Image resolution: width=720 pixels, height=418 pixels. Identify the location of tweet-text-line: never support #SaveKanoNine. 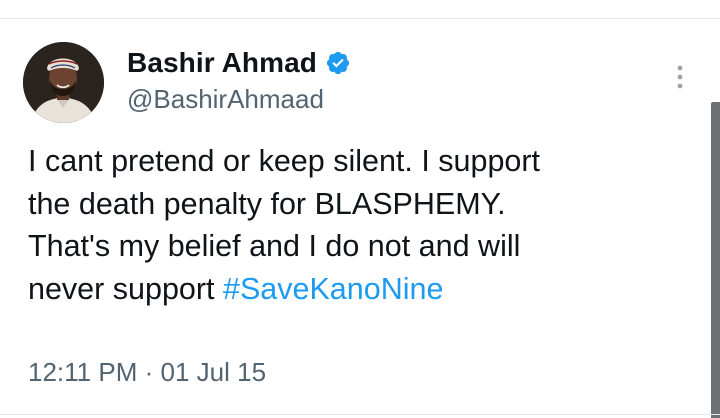
(358, 289).